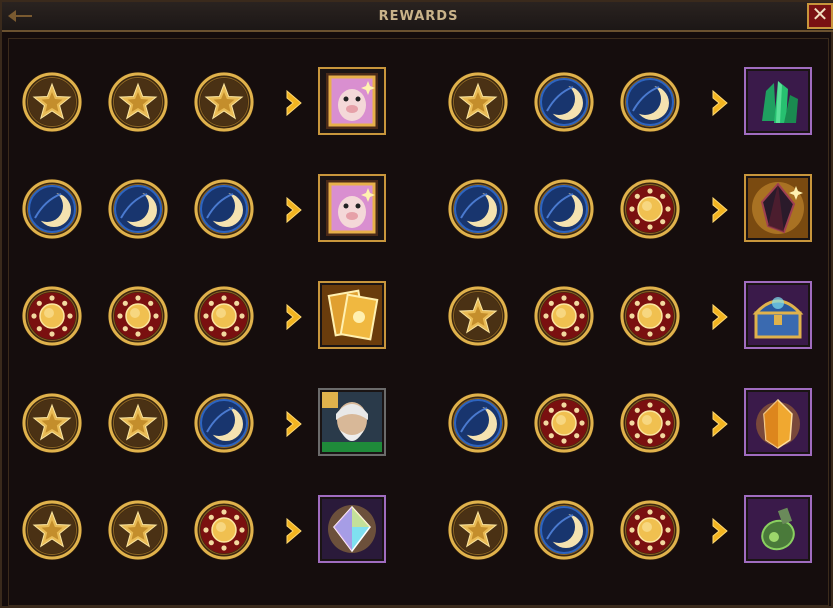 The height and width of the screenshot is (608, 833). I want to click on emerald-crystal-reward-icon, so click(778, 101).